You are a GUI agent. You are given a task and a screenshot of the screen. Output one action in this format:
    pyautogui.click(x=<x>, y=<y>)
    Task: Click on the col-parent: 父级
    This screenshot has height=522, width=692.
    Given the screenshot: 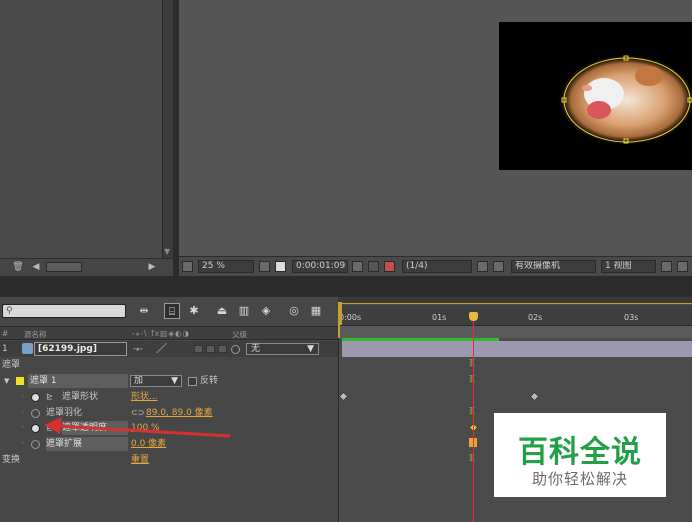 What is the action you would take?
    pyautogui.click(x=239, y=334)
    